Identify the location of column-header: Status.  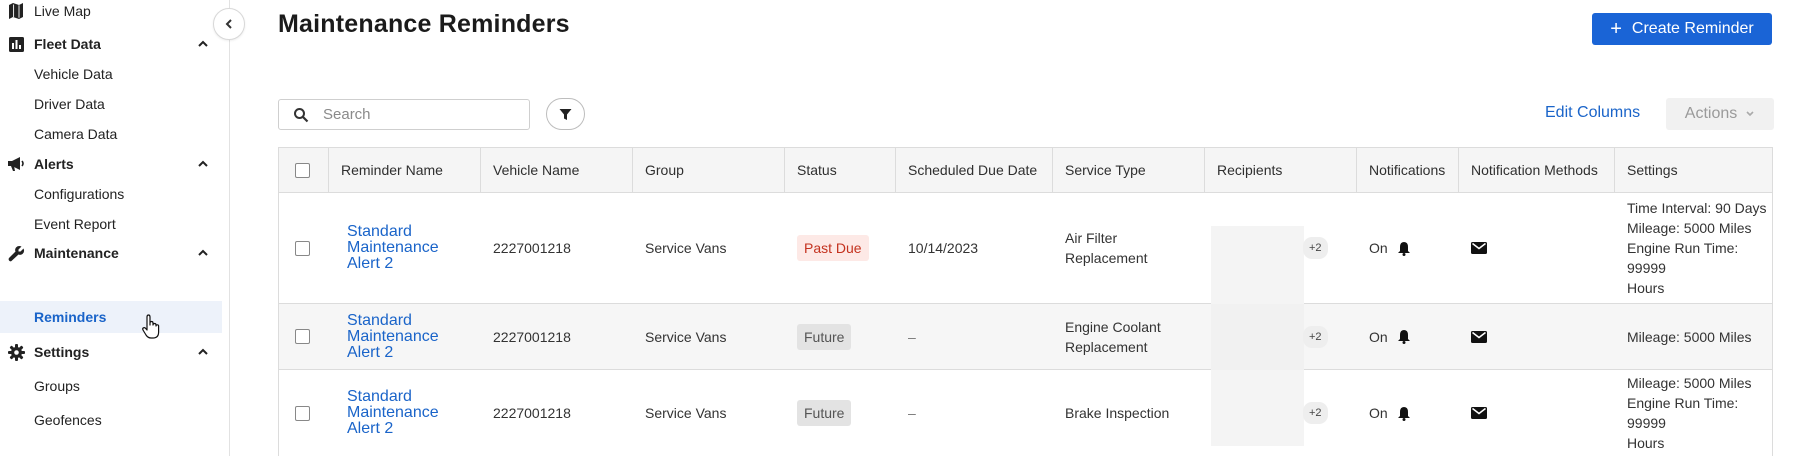
(840, 170).